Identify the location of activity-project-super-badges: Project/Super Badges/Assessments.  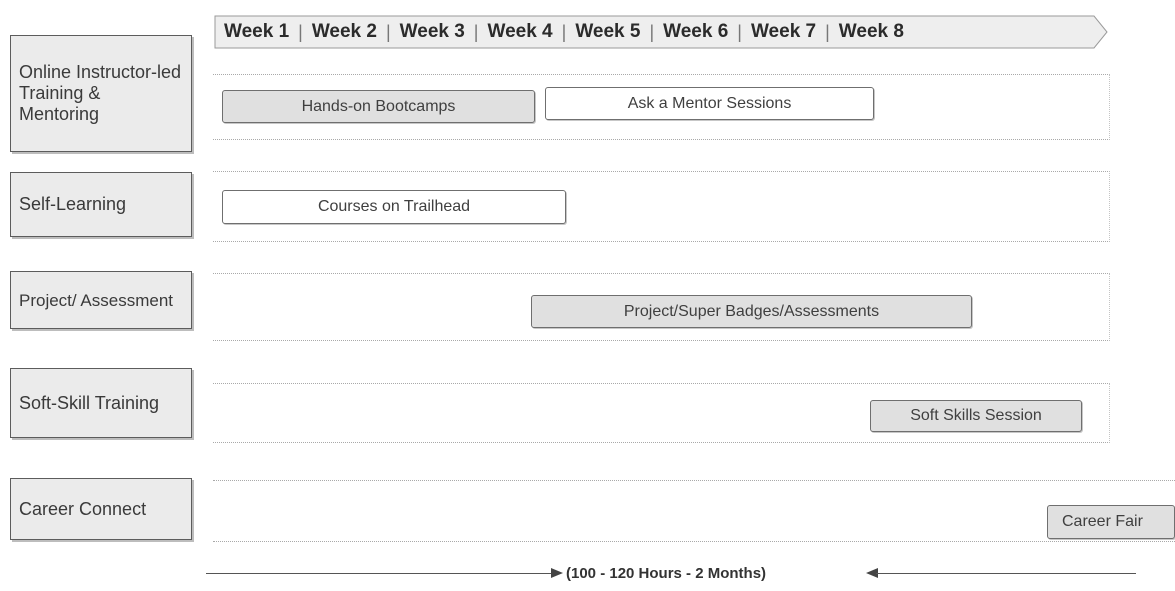
(751, 311).